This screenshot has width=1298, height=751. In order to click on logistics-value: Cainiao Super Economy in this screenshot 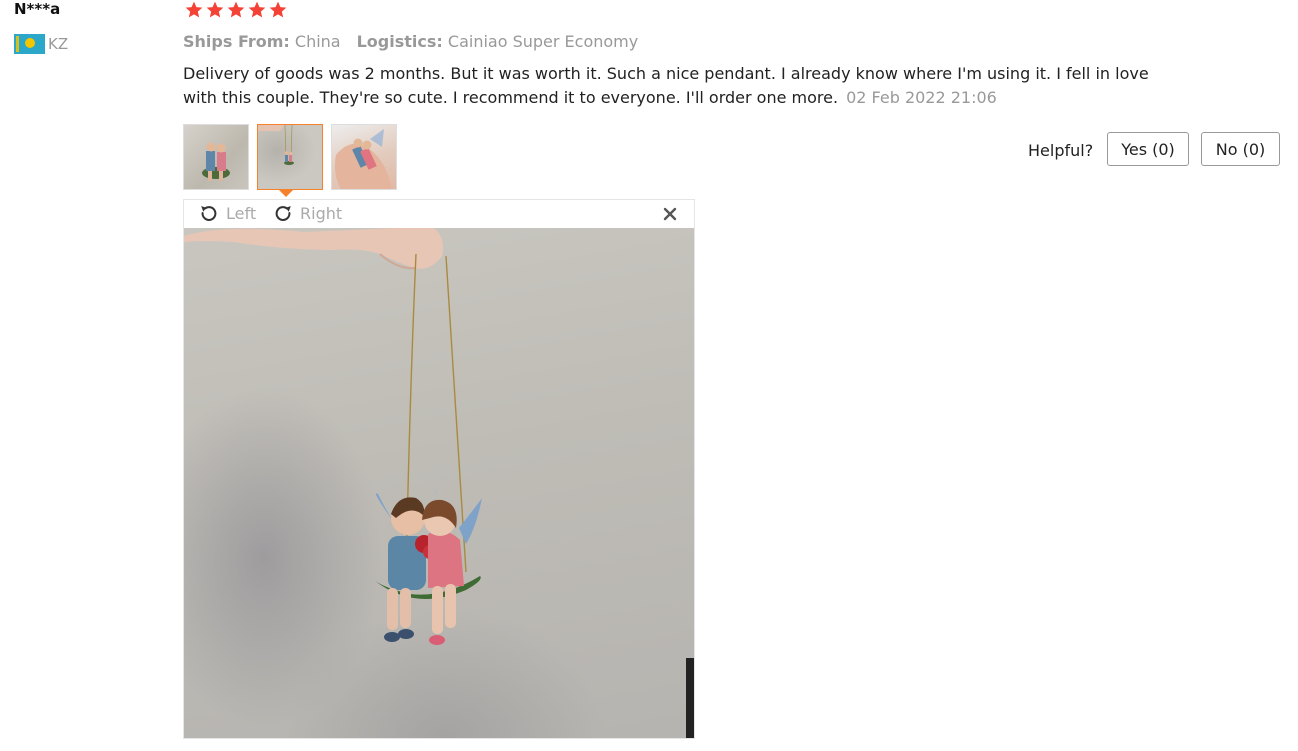, I will do `click(543, 41)`.